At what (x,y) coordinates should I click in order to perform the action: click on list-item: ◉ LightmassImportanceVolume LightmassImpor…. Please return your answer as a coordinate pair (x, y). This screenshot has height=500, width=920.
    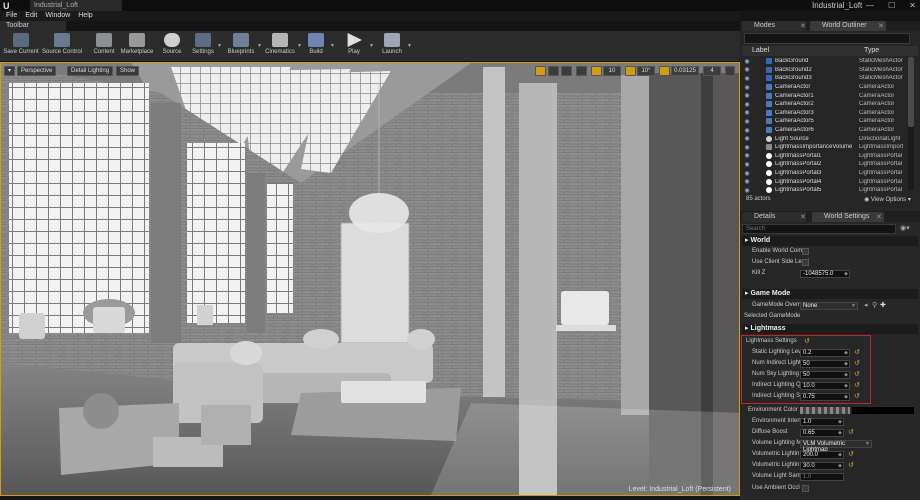
    Looking at the image, I should click on (824, 147).